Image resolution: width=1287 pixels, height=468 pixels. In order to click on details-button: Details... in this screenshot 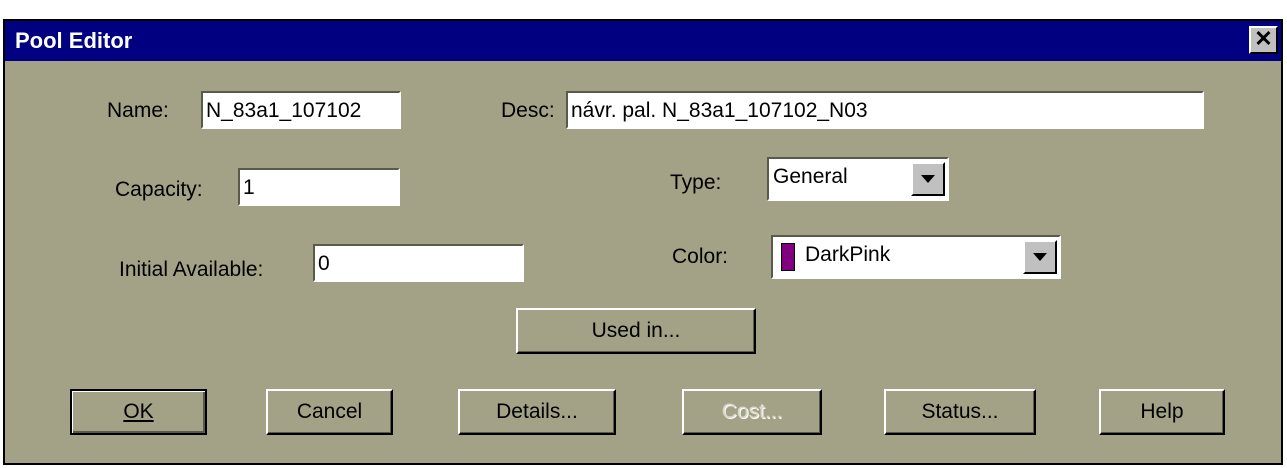, I will do `click(537, 412)`.